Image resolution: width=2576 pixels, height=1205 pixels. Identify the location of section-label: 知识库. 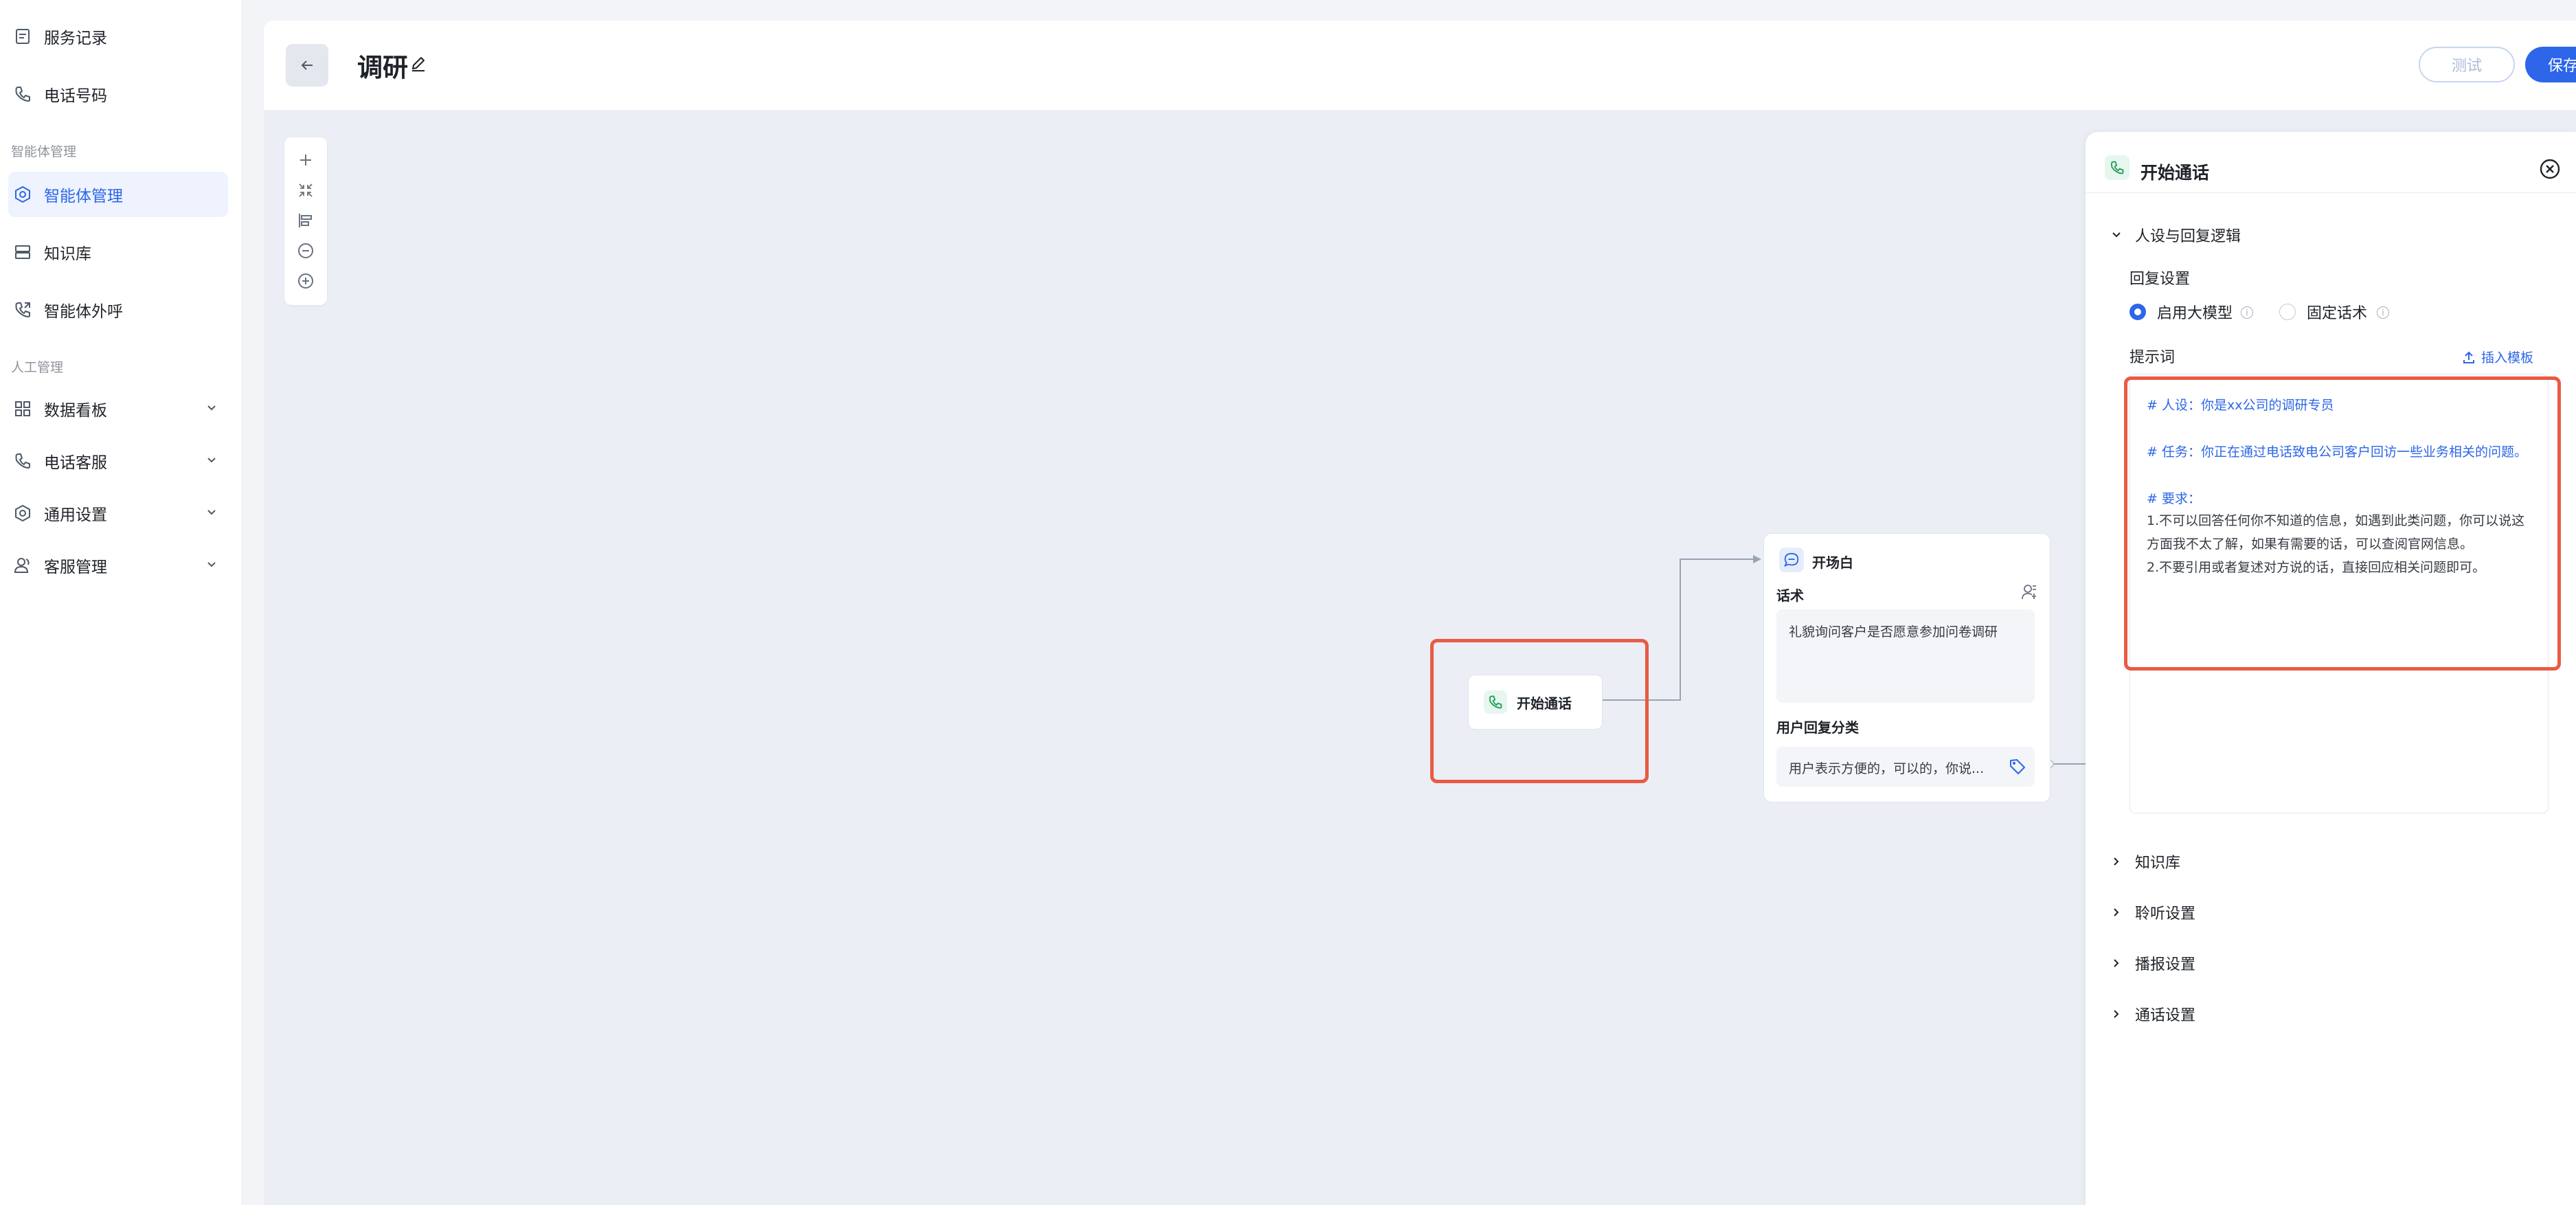
(2158, 863).